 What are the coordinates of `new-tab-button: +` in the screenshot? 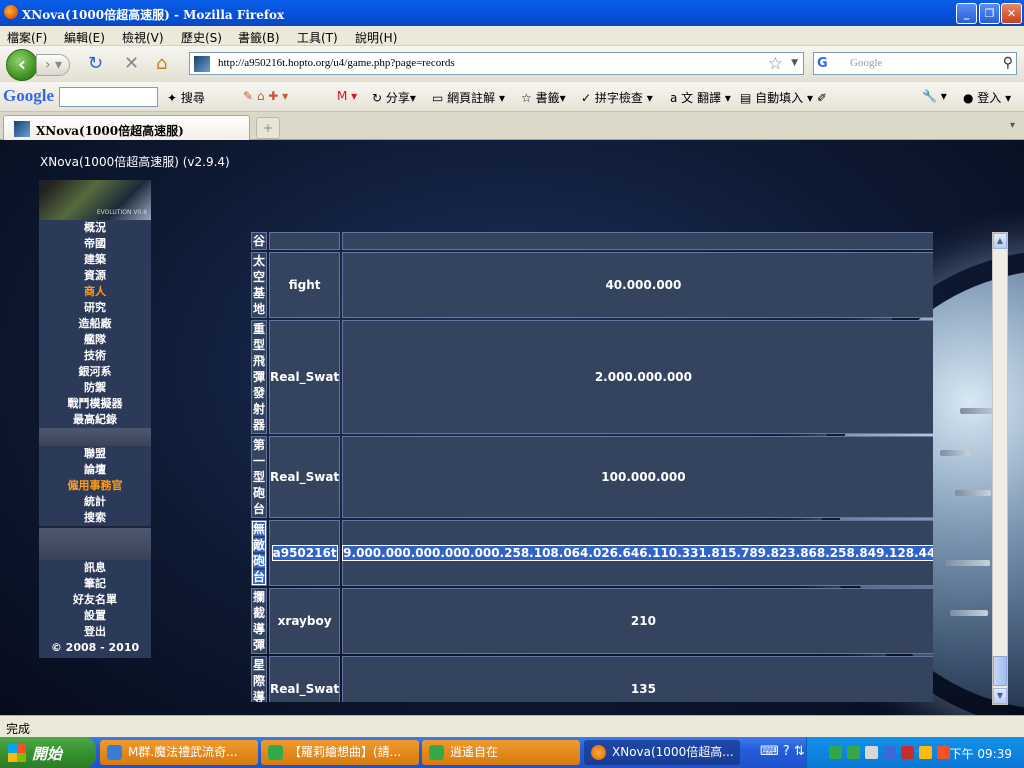 It's located at (268, 128).